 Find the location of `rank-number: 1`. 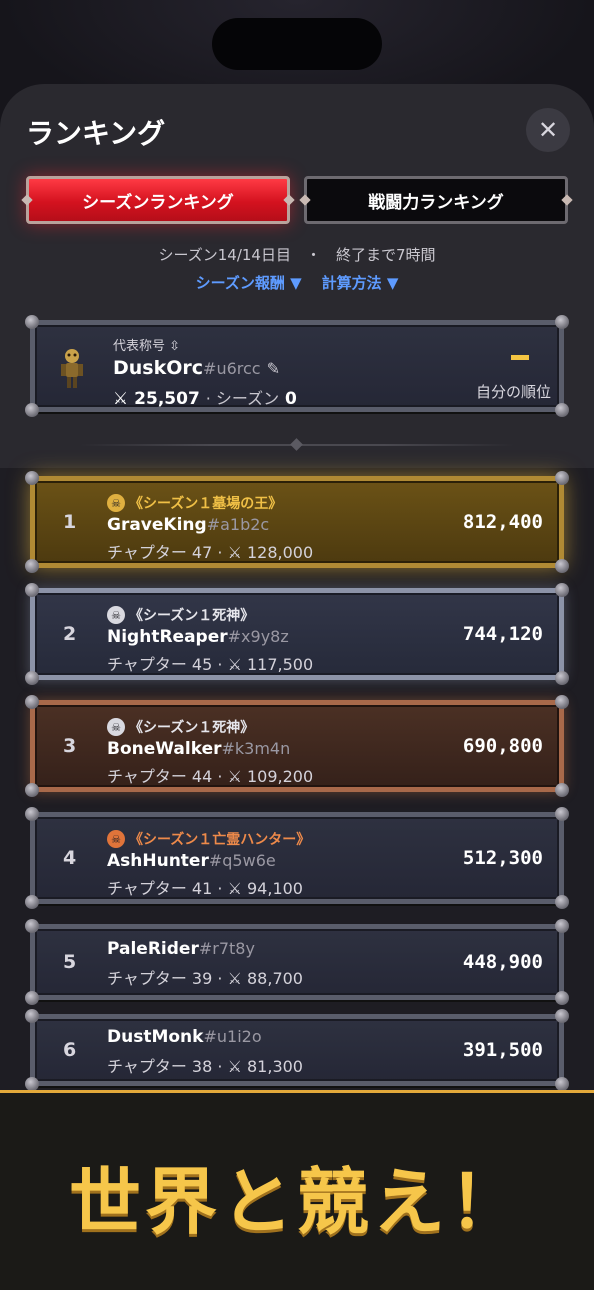

rank-number: 1 is located at coordinates (70, 522).